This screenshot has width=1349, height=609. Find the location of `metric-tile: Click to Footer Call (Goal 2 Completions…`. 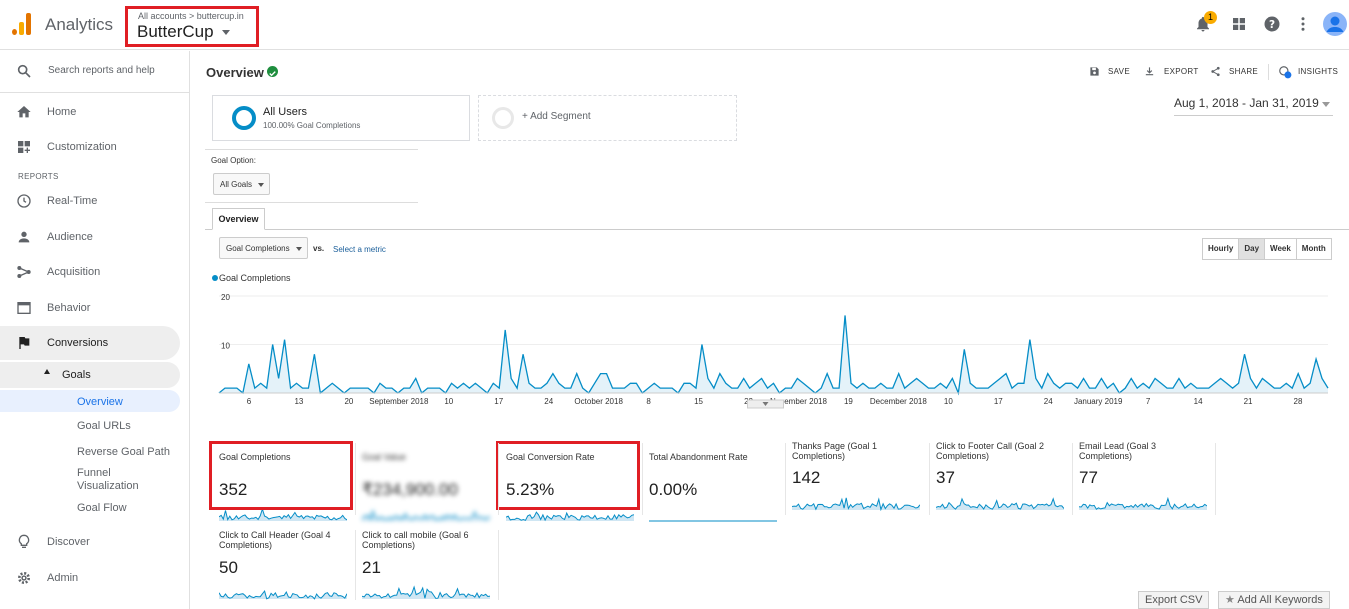

metric-tile: Click to Footer Call (Goal 2 Completions… is located at coordinates (1005, 476).